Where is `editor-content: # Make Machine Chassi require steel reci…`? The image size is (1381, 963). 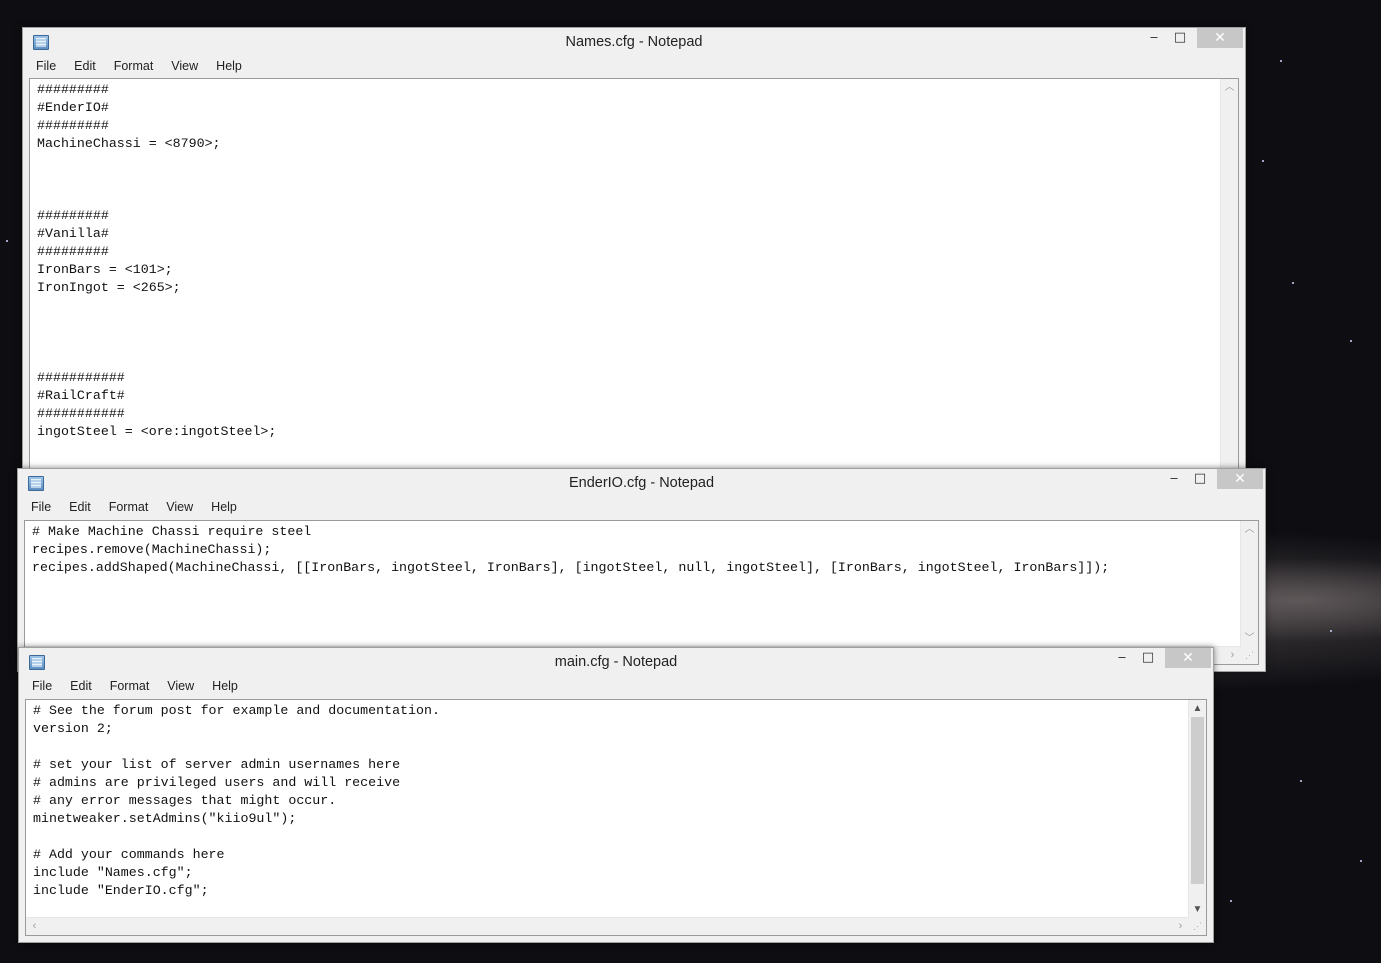
editor-content: # Make Machine Chassi require steel reci… is located at coordinates (635, 550).